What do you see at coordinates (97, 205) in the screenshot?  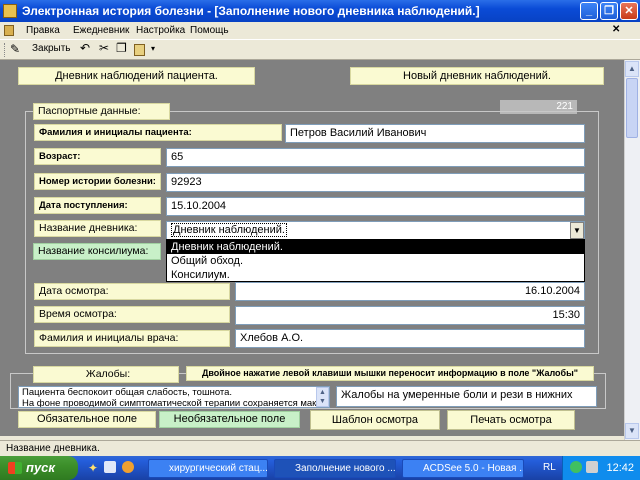 I see `admission-date-label: Дата поступления:` at bounding box center [97, 205].